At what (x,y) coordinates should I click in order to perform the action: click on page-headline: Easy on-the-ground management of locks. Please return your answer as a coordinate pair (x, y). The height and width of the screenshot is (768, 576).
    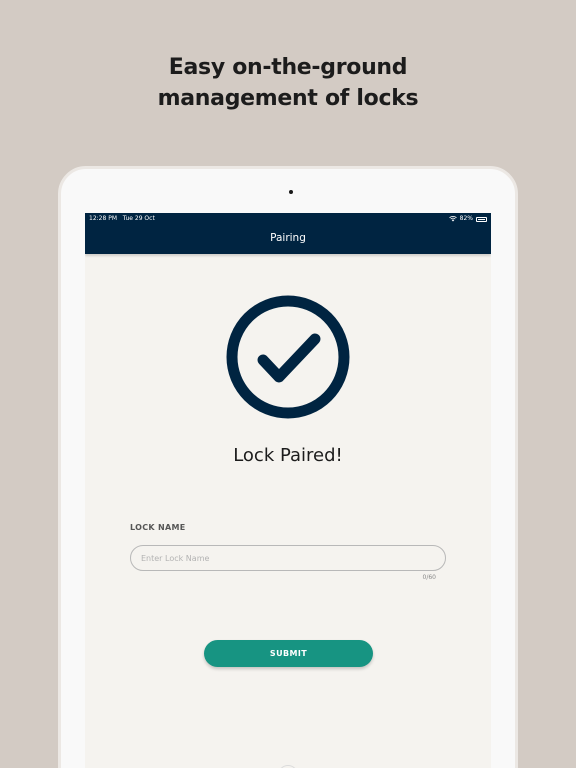
    Looking at the image, I should click on (288, 83).